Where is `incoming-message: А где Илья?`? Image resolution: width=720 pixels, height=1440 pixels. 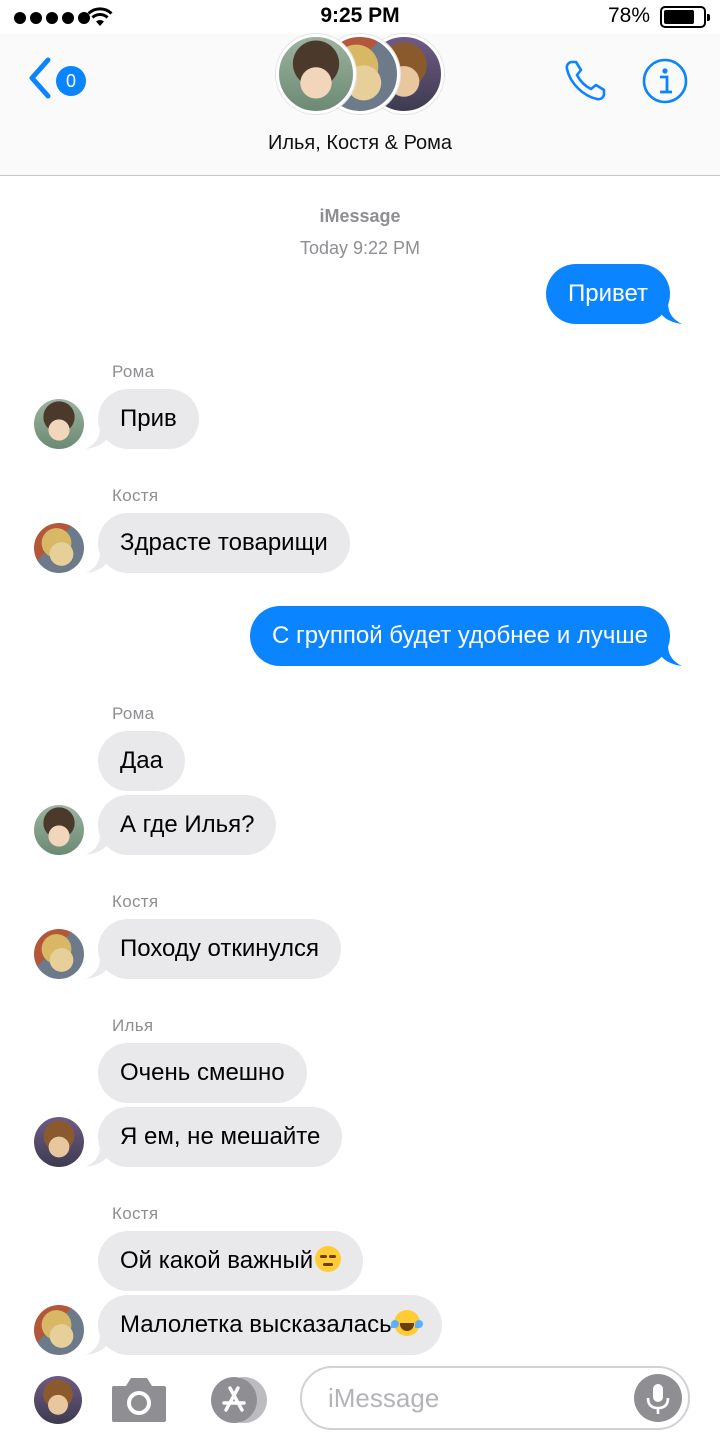 incoming-message: А где Илья? is located at coordinates (187, 825).